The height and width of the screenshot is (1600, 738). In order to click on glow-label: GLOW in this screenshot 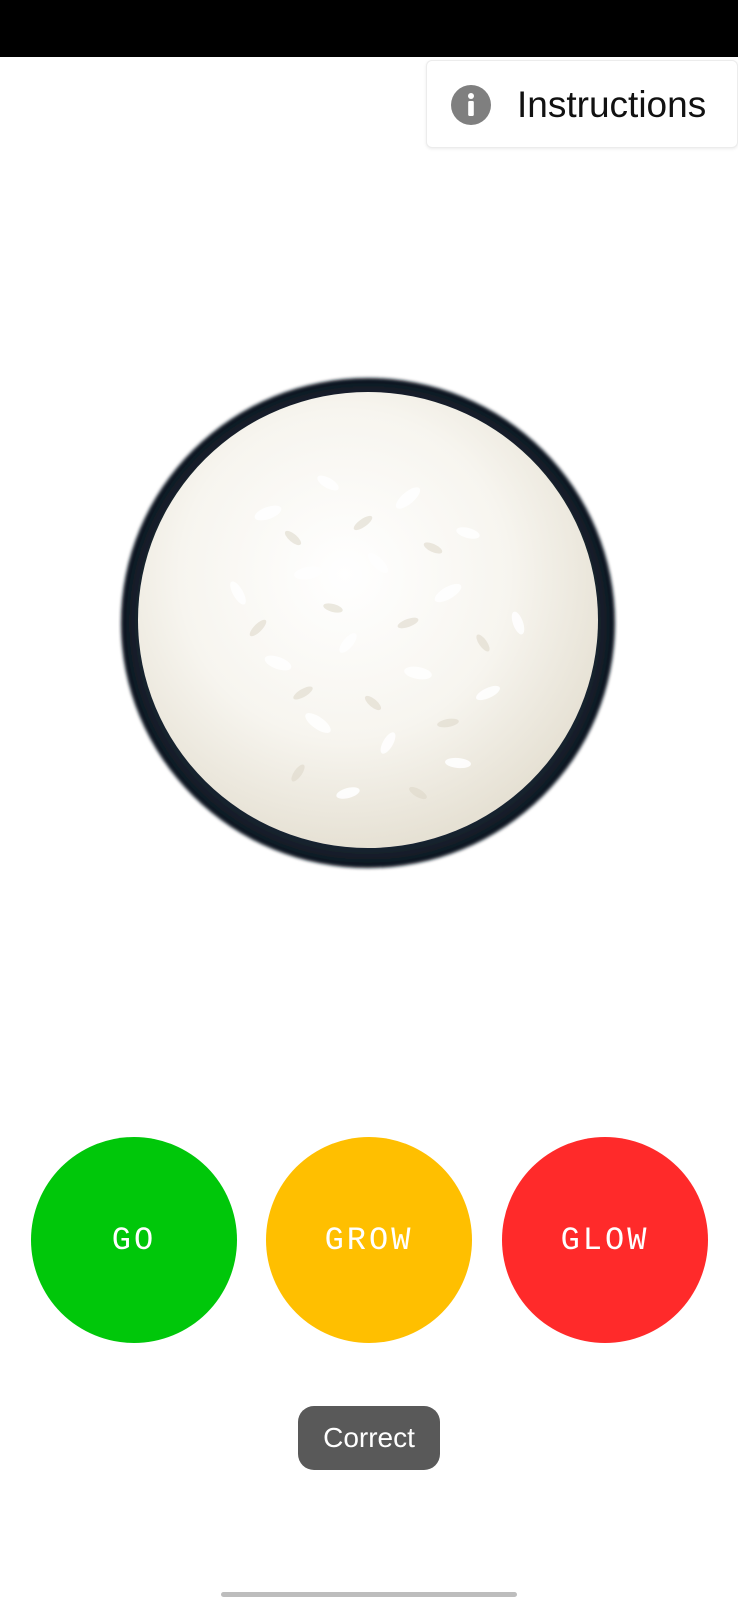, I will do `click(605, 1240)`.